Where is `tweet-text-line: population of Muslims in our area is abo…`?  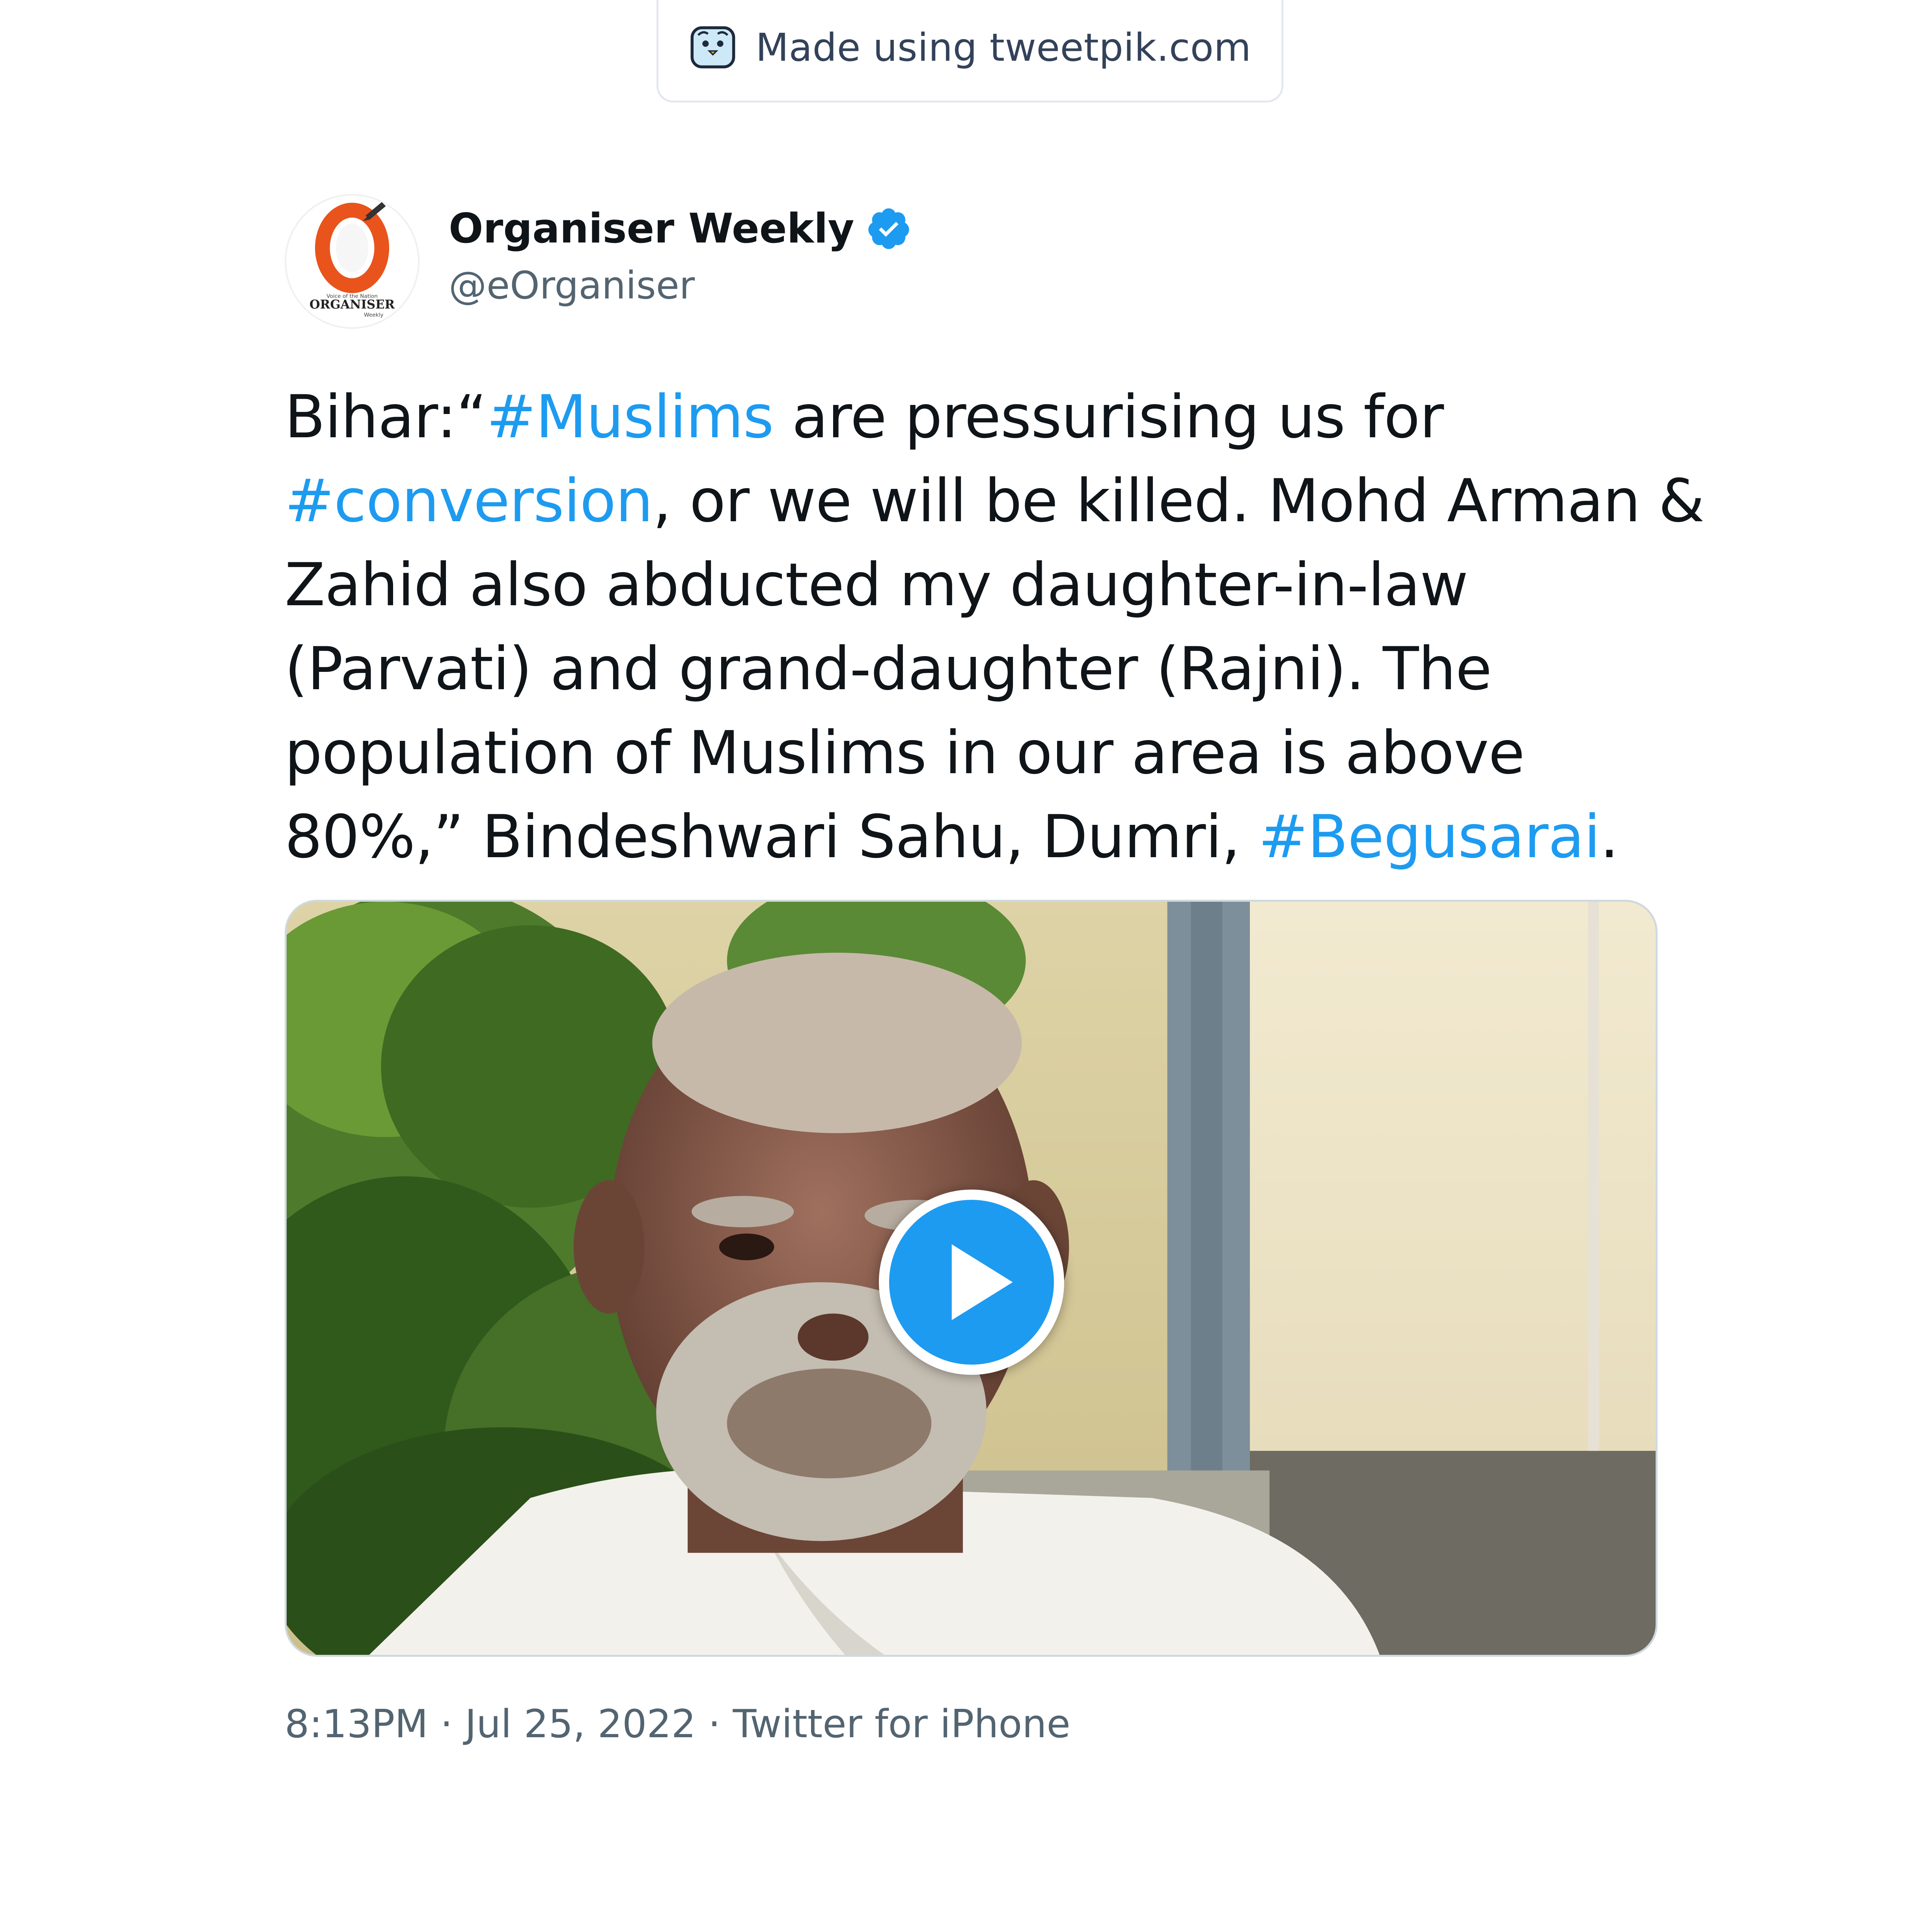
tweet-text-line: population of Muslims in our area is abo… is located at coordinates (979, 753).